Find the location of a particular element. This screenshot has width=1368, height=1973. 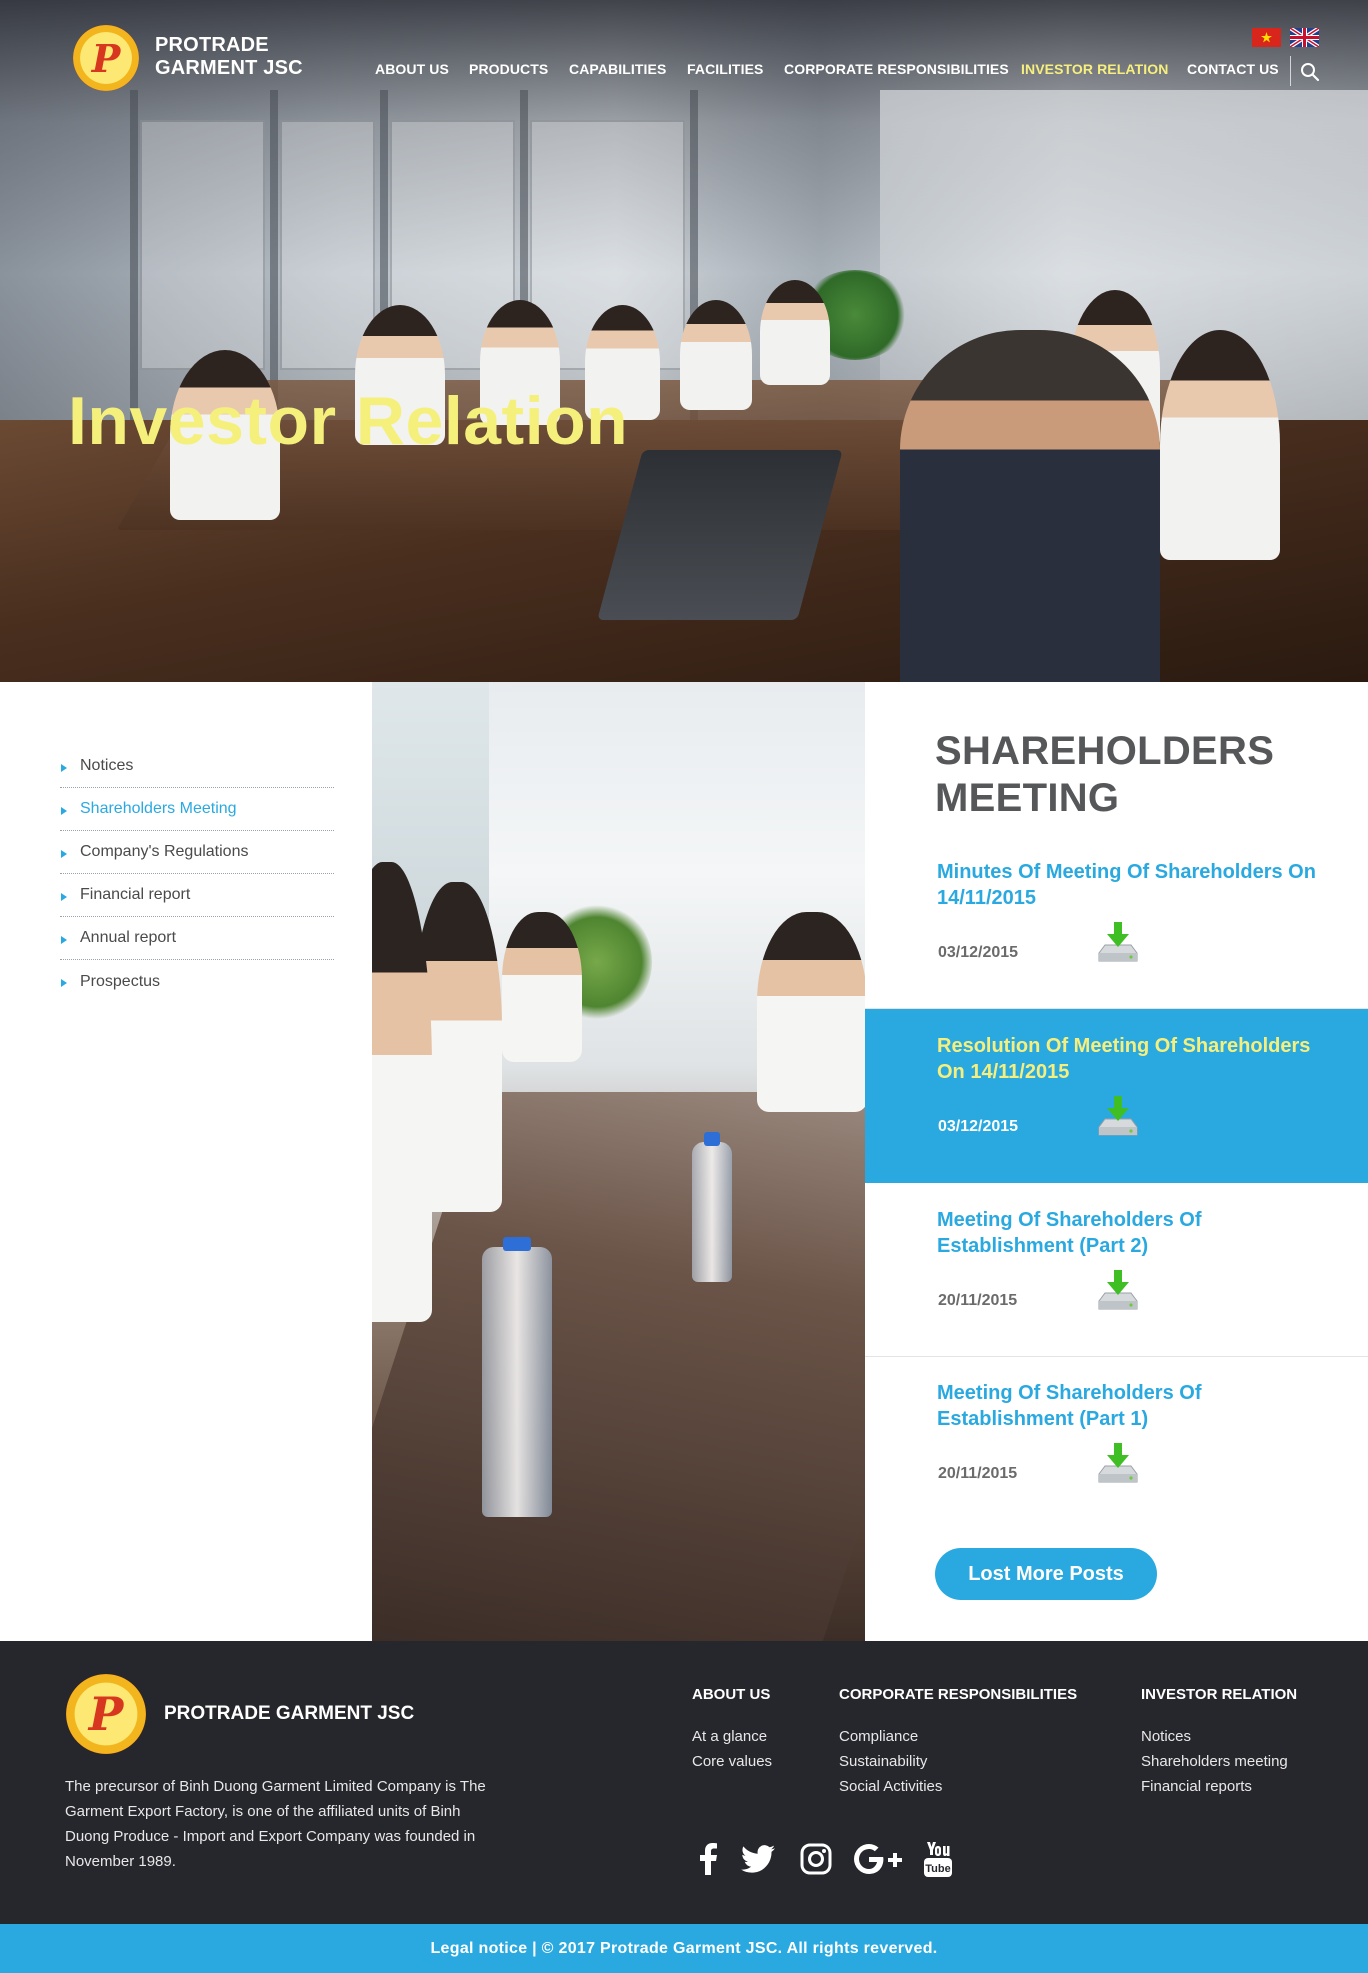

footer-link: Financial reports is located at coordinates (1219, 1786).